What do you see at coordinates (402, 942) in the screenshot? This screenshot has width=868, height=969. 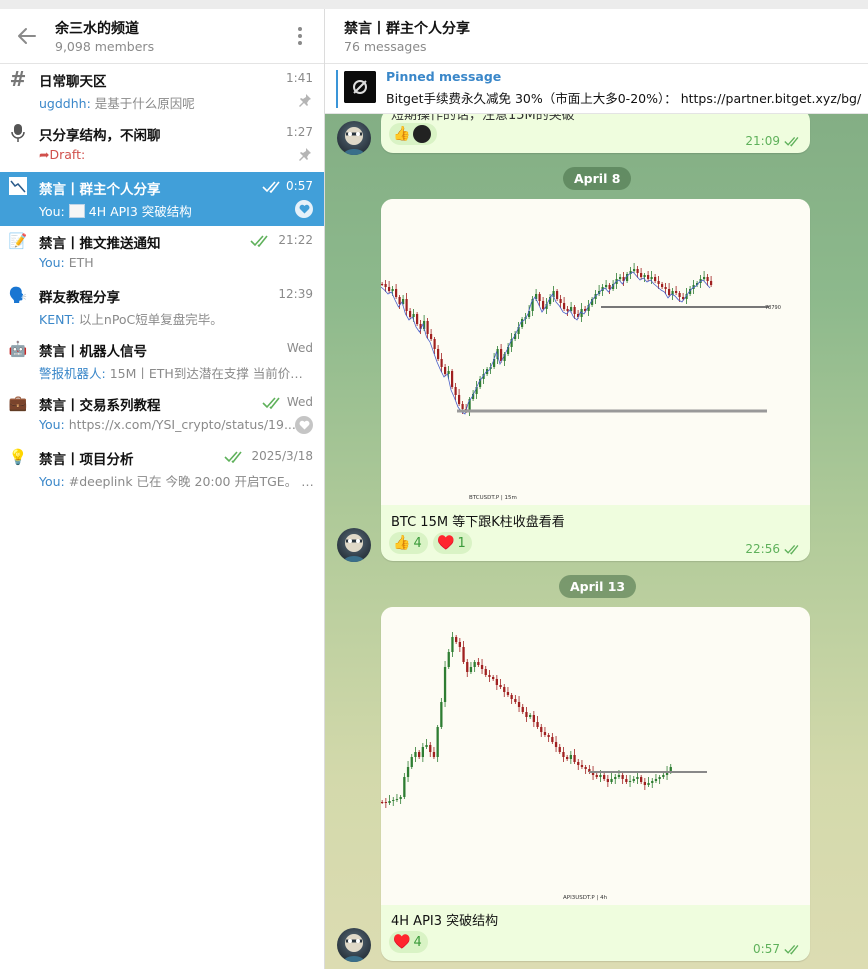 I see `heart-icon: ♥️` at bounding box center [402, 942].